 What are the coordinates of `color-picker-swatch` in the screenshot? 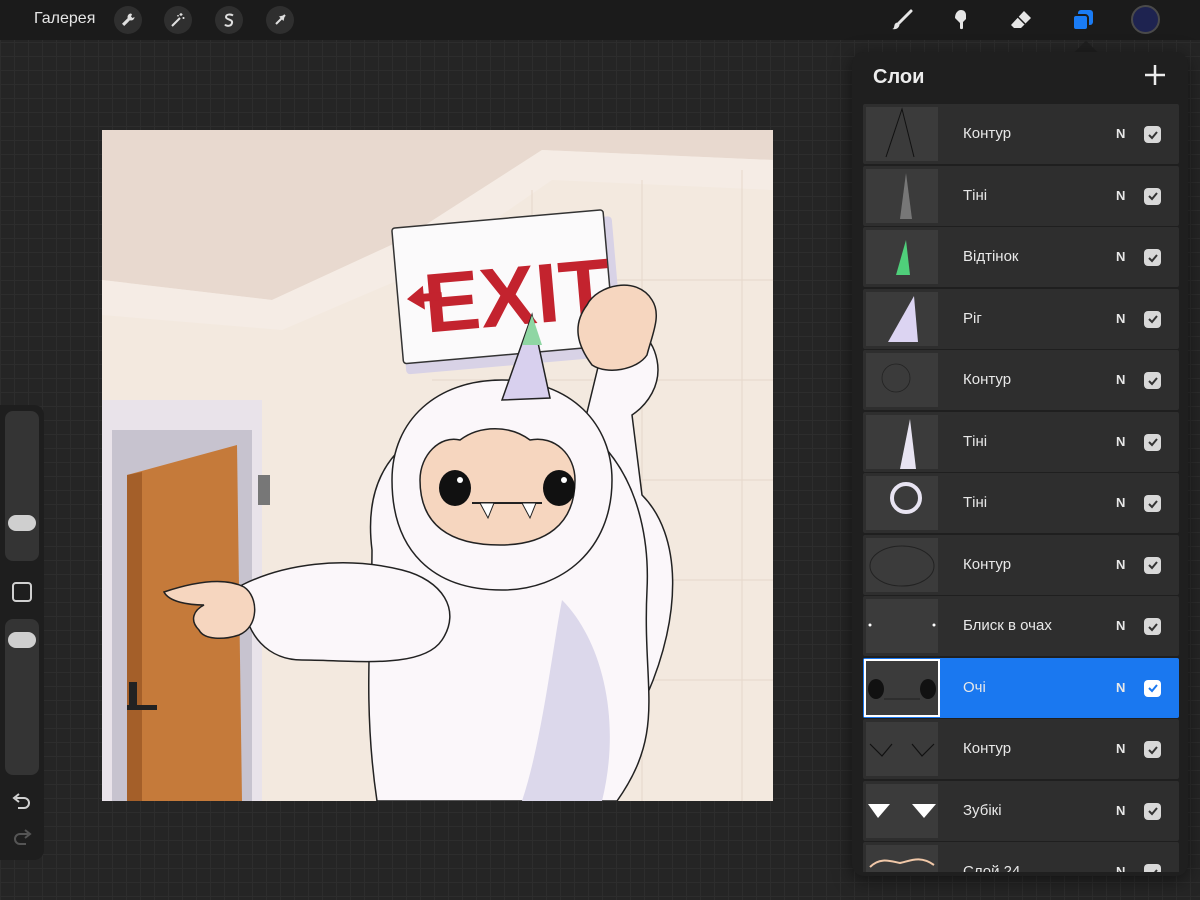 It's located at (1145, 19).